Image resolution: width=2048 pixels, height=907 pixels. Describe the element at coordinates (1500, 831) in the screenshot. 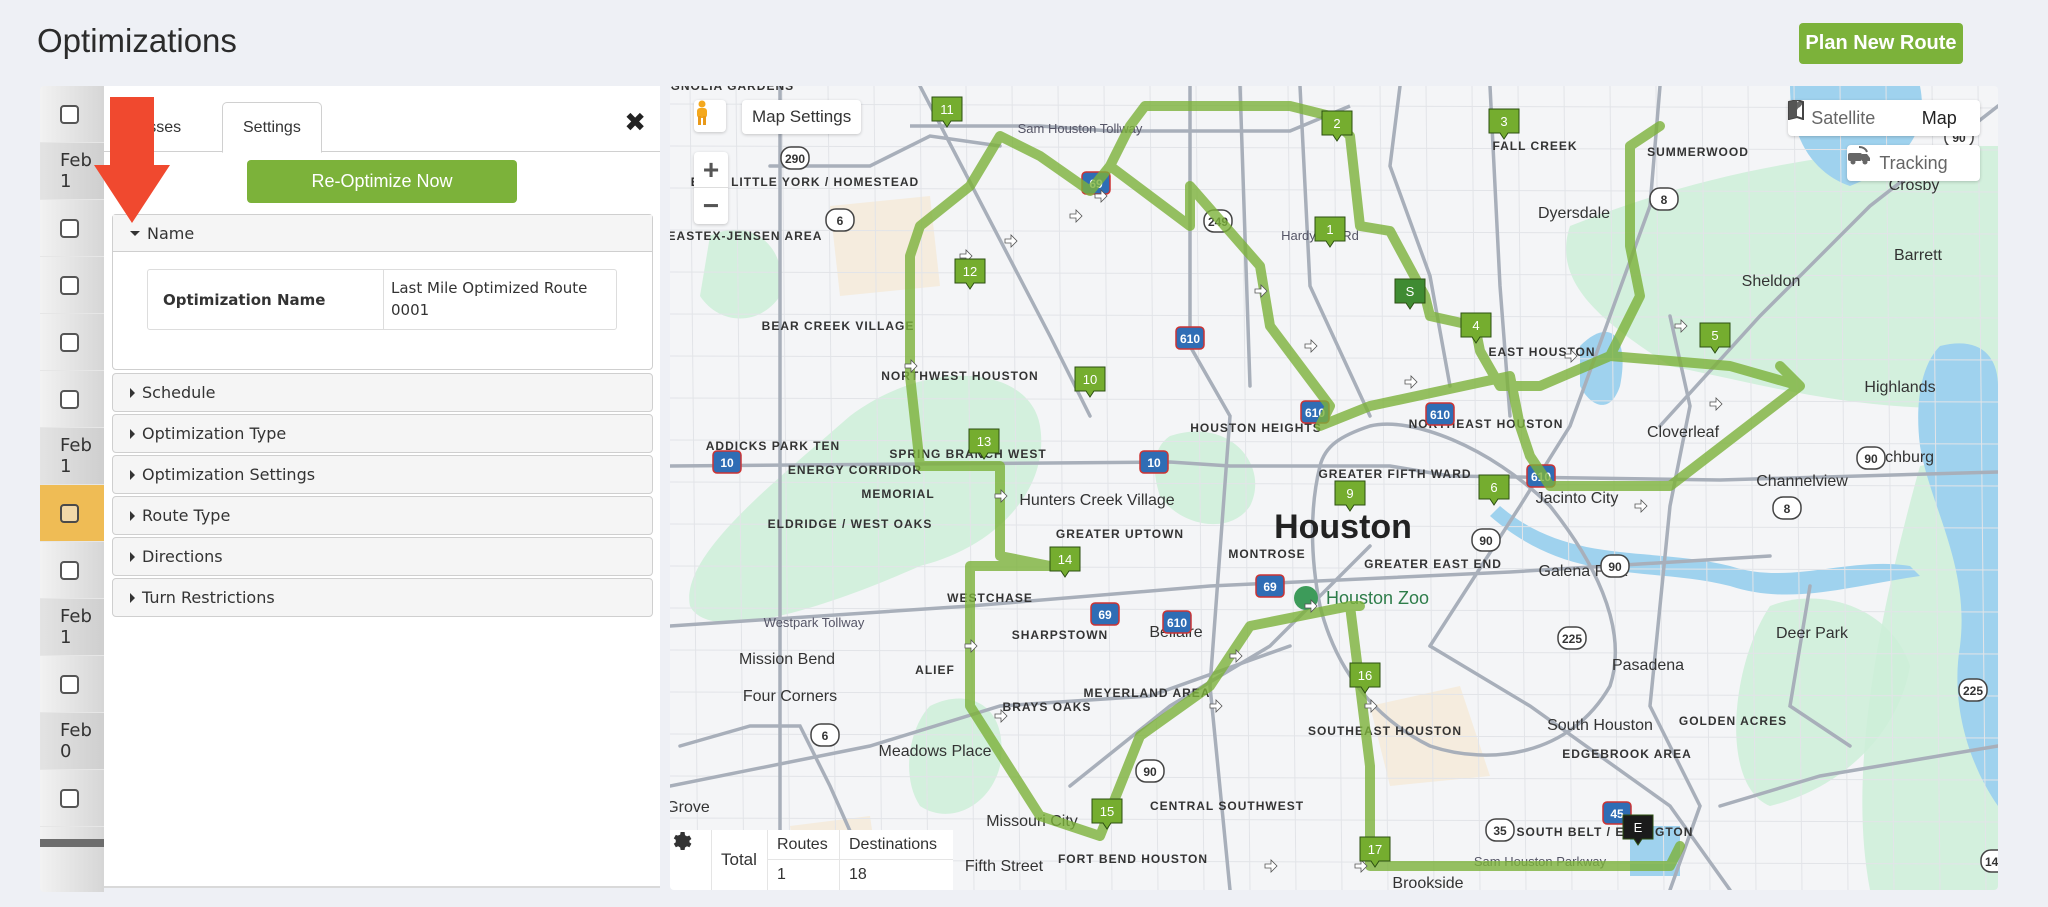

I see `shield-number: 35` at that location.